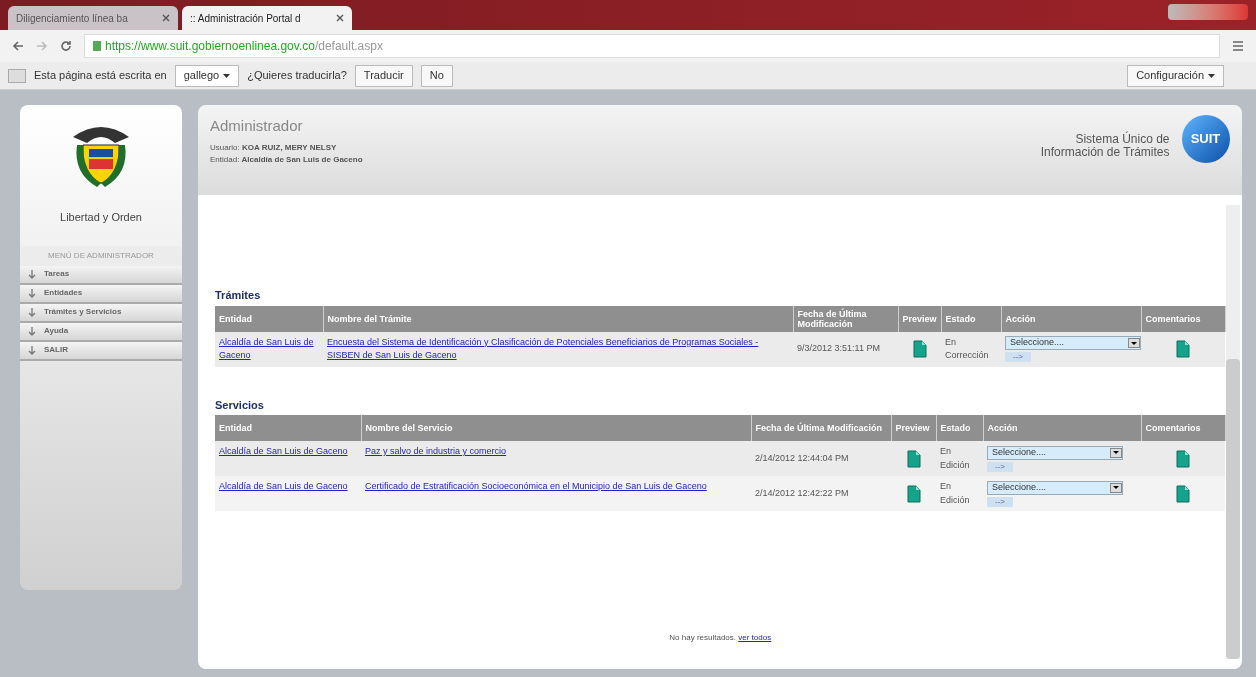 Image resolution: width=1256 pixels, height=677 pixels. What do you see at coordinates (919, 318) in the screenshot?
I see `column-header: Preview` at bounding box center [919, 318].